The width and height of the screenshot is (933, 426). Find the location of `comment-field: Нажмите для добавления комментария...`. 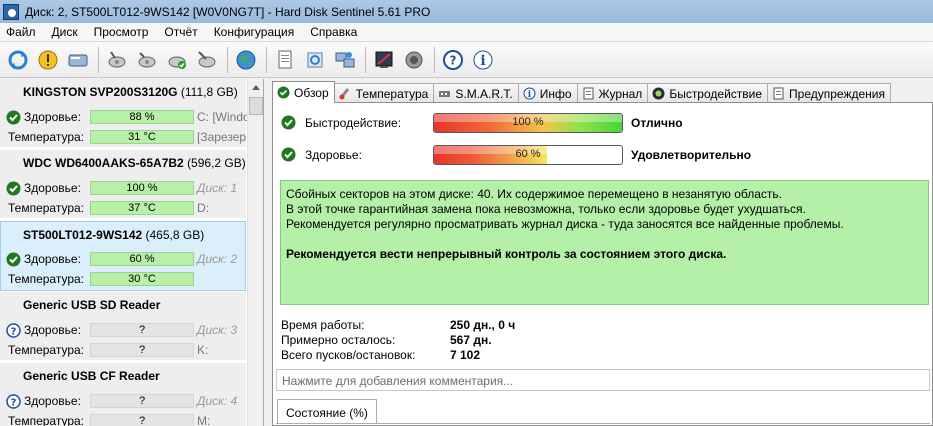

comment-field: Нажмите для добавления комментария... is located at coordinates (603, 380).